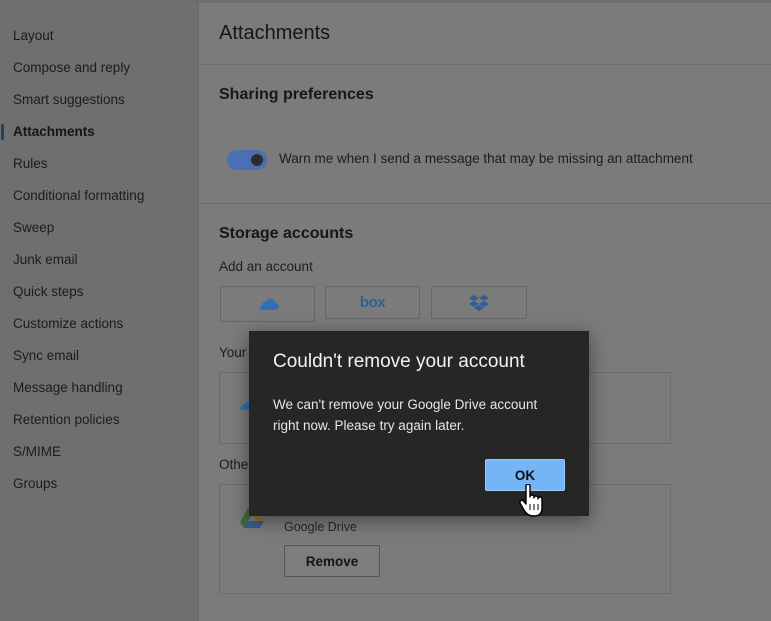  I want to click on remove-account-button: Remove, so click(332, 561).